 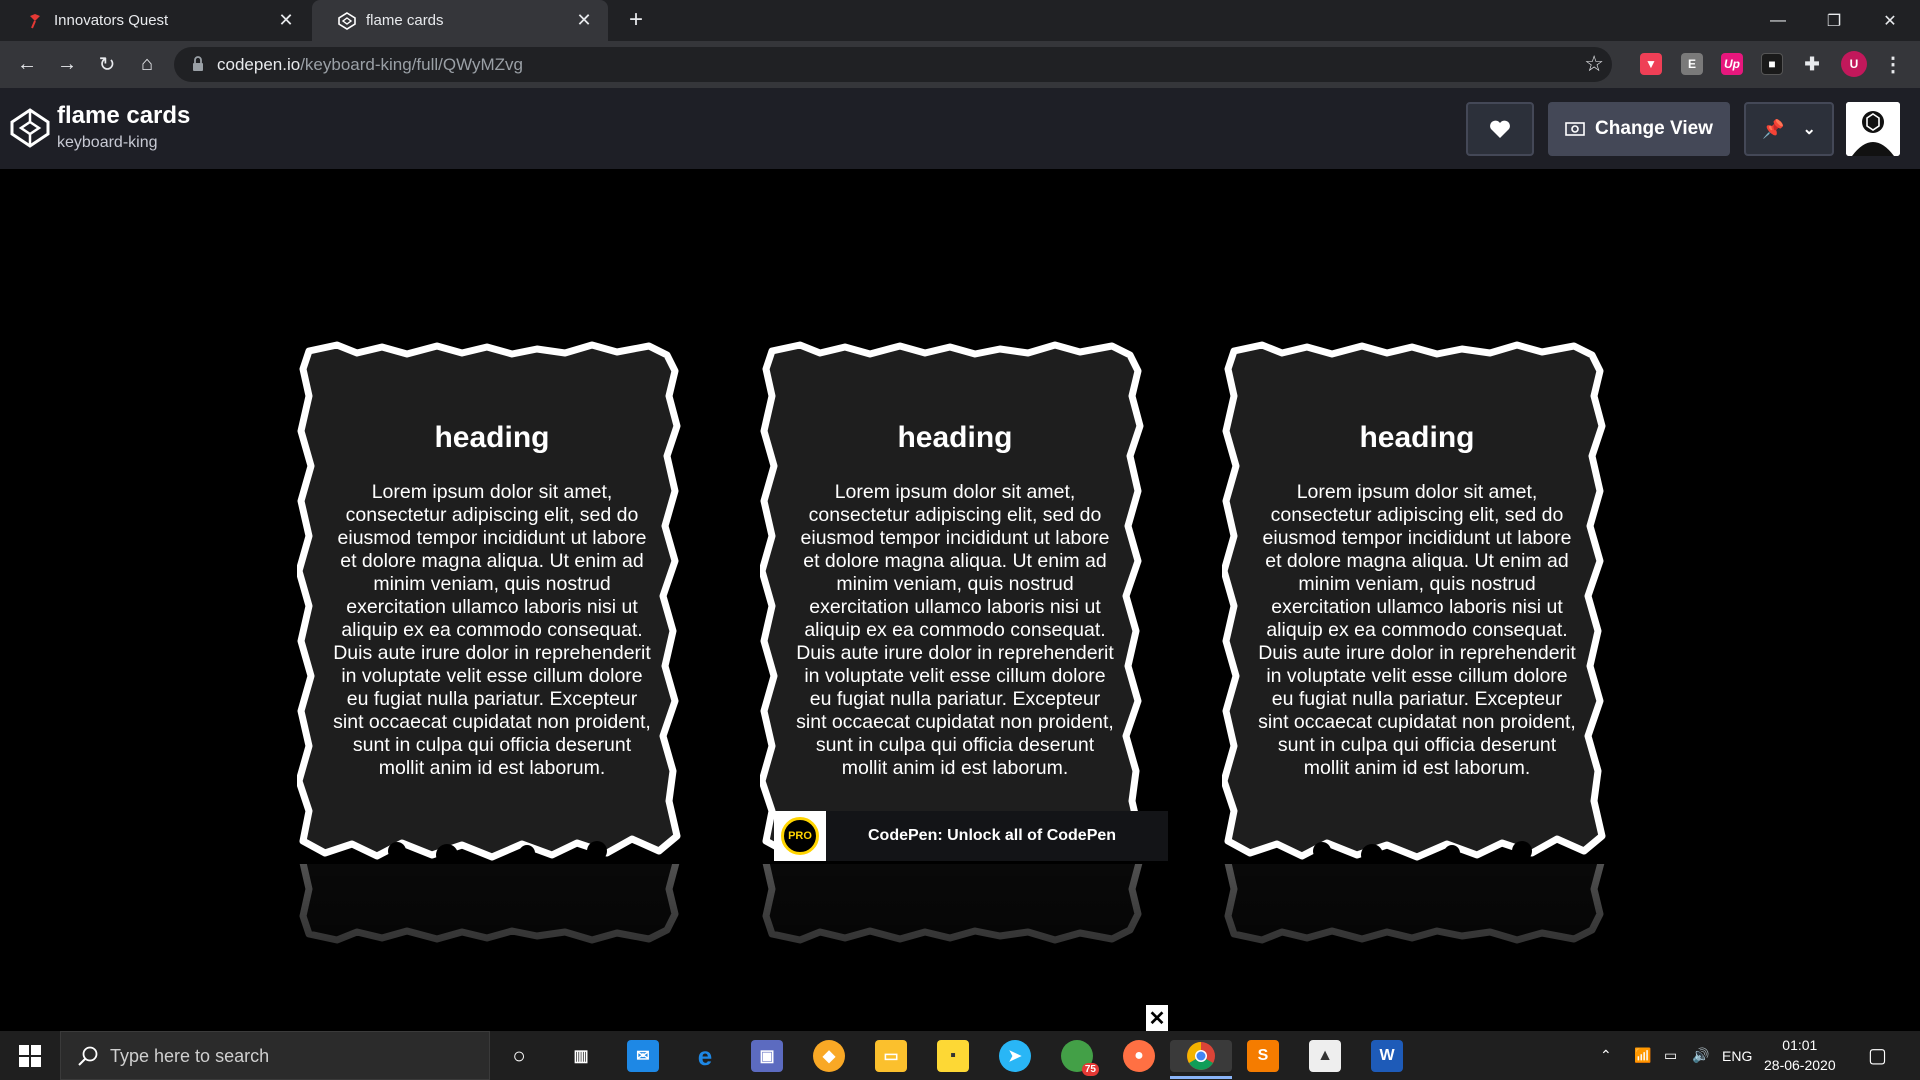 I want to click on menu-kebab-icon: ⋮, so click(x=1893, y=64).